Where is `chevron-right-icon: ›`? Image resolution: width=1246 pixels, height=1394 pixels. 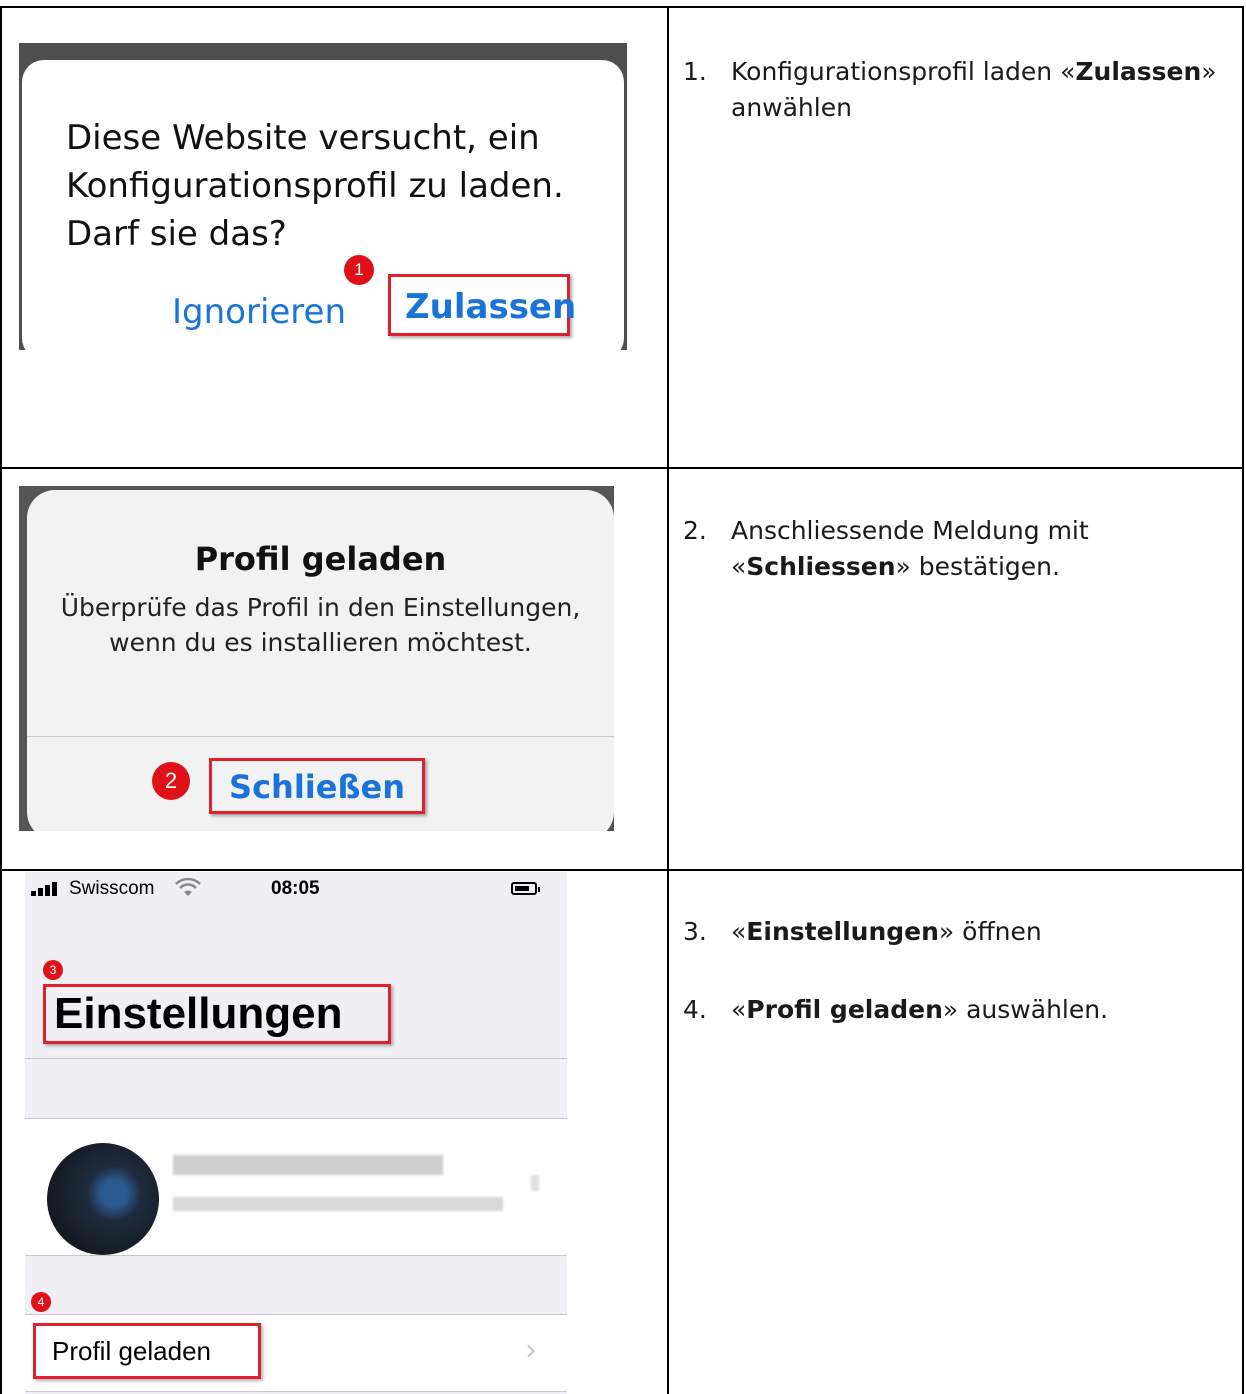 chevron-right-icon: › is located at coordinates (531, 1350).